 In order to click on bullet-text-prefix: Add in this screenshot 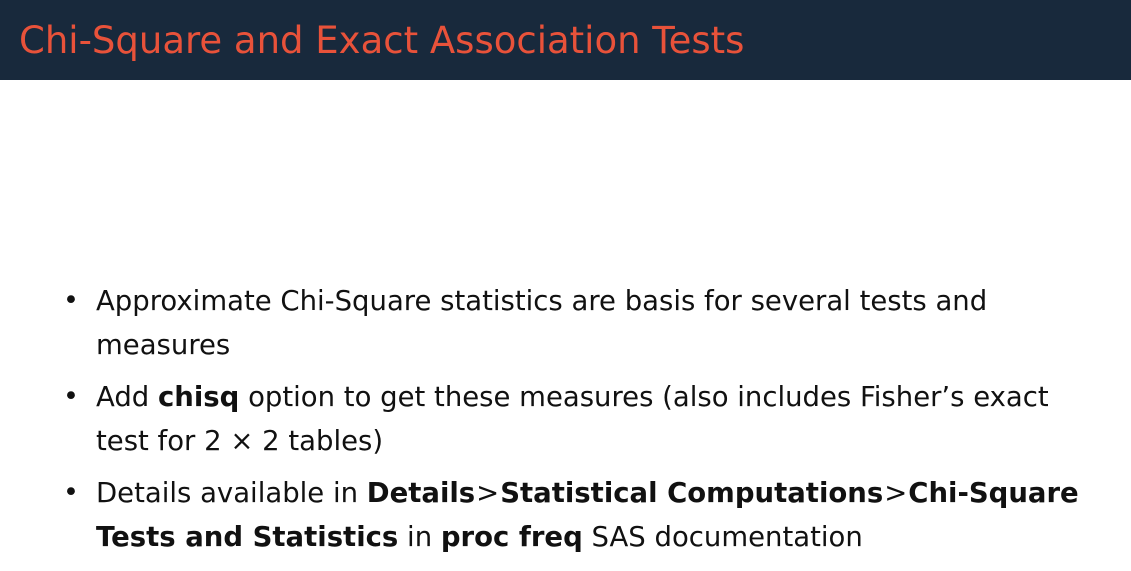, I will do `click(127, 397)`.